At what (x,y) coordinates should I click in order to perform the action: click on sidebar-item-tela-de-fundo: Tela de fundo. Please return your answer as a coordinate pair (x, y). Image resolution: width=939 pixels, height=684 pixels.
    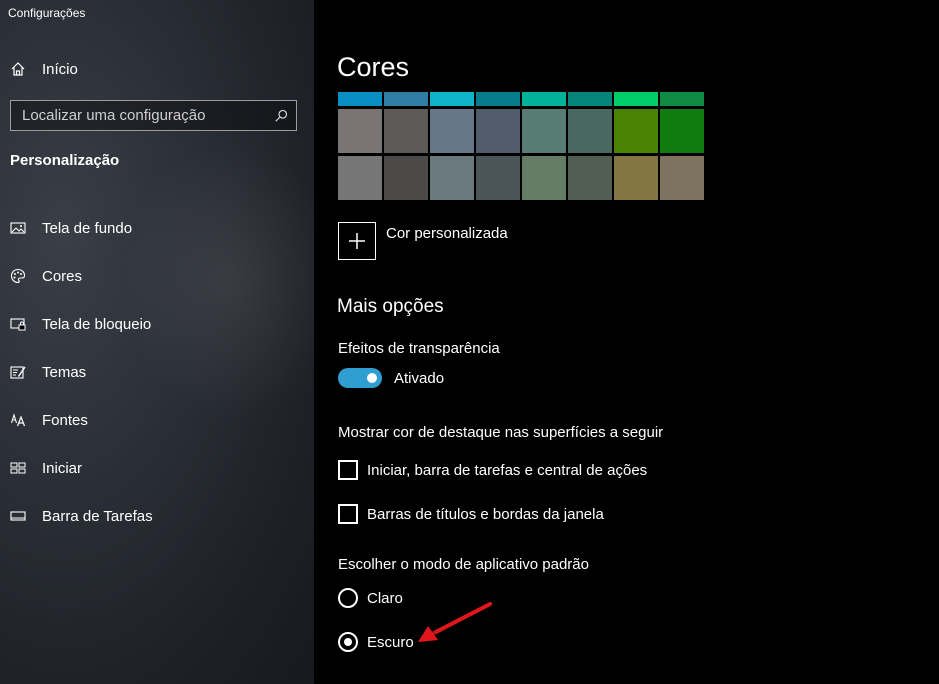
    Looking at the image, I should click on (157, 228).